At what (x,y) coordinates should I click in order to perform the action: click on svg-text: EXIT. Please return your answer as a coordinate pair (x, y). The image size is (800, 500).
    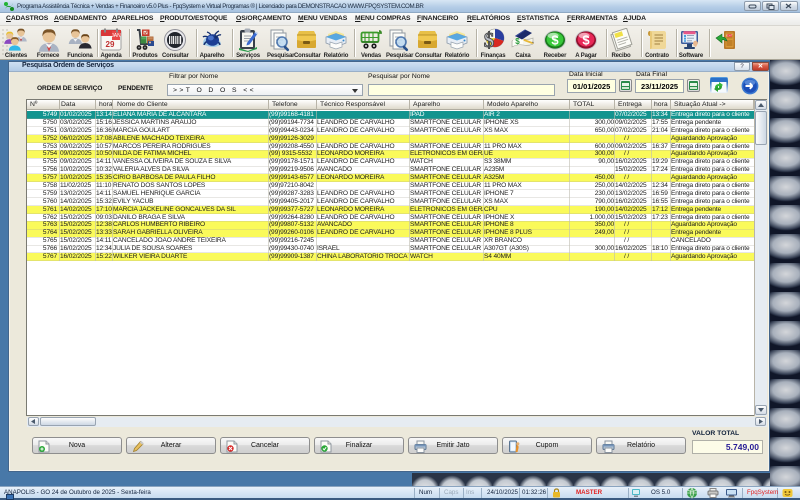
    Looking at the image, I should click on (729, 36).